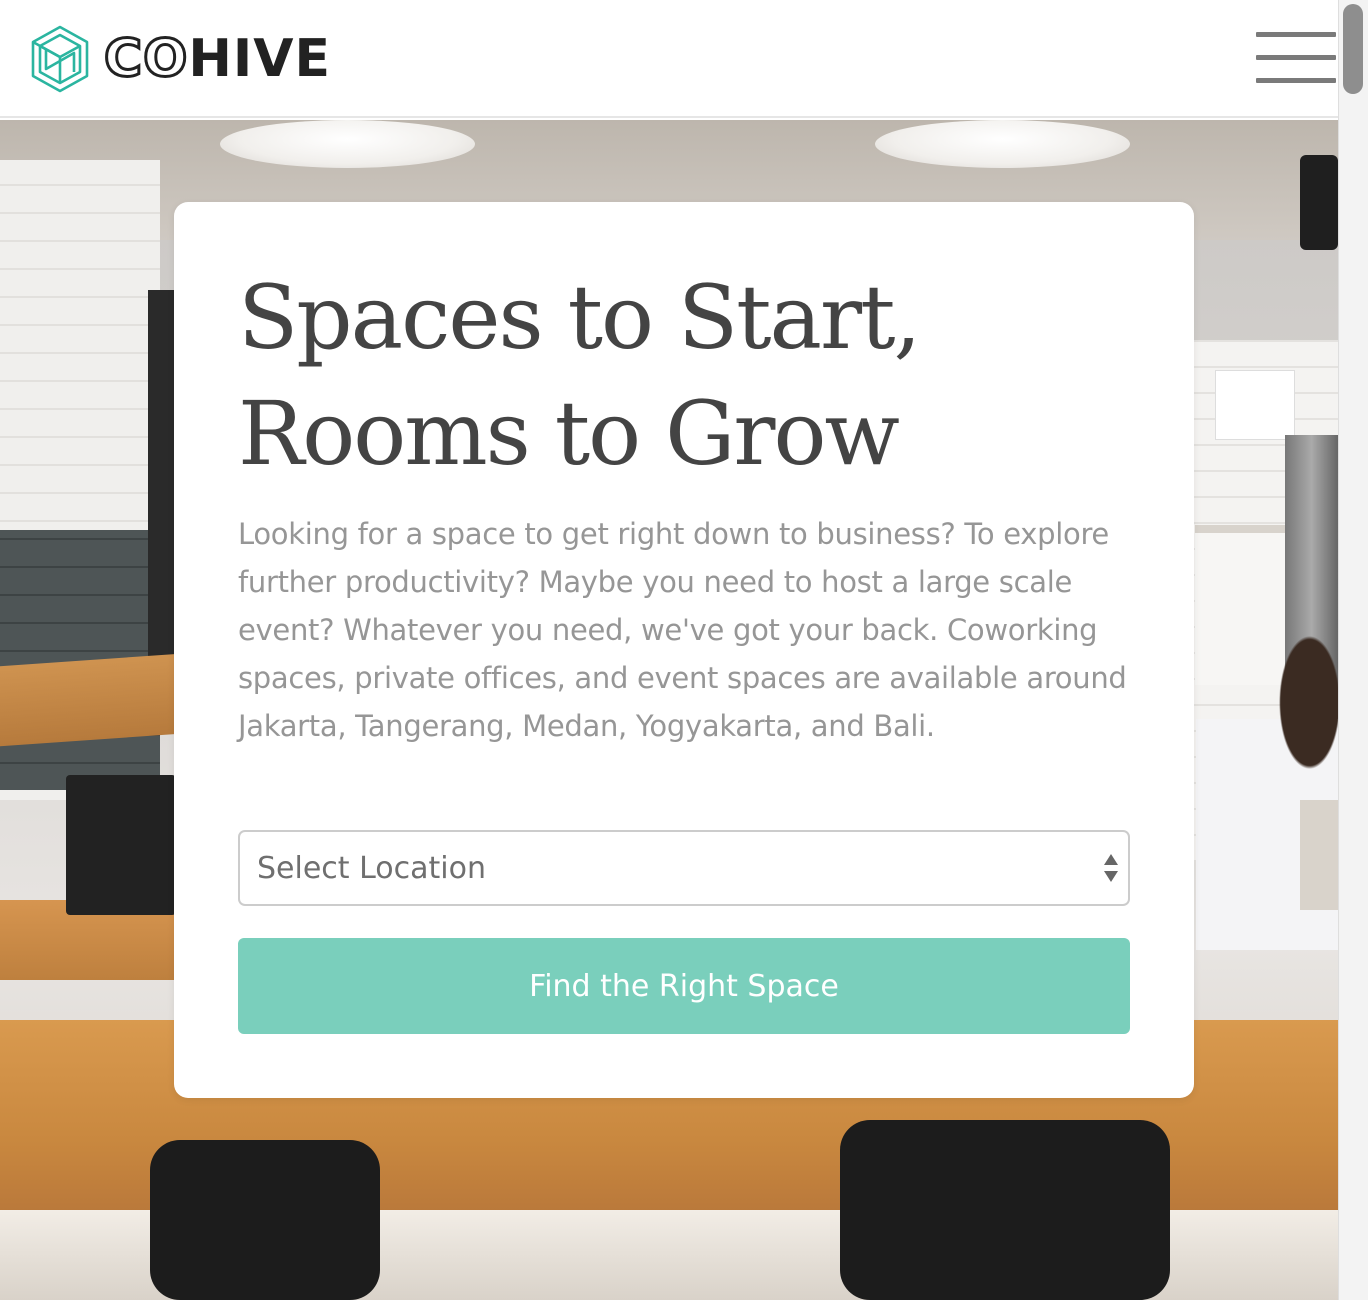 This screenshot has width=1368, height=1300. Describe the element at coordinates (1111, 859) in the screenshot. I see `arrow-up-icon` at that location.